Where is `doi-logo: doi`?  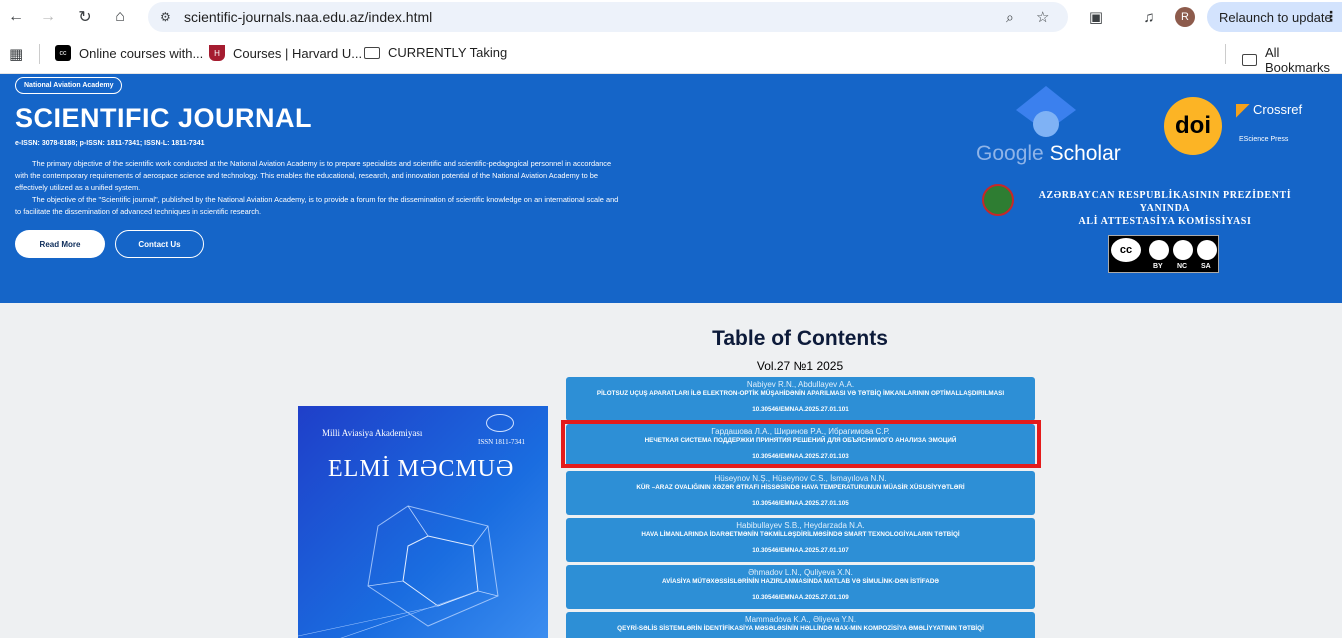 doi-logo: doi is located at coordinates (1193, 126).